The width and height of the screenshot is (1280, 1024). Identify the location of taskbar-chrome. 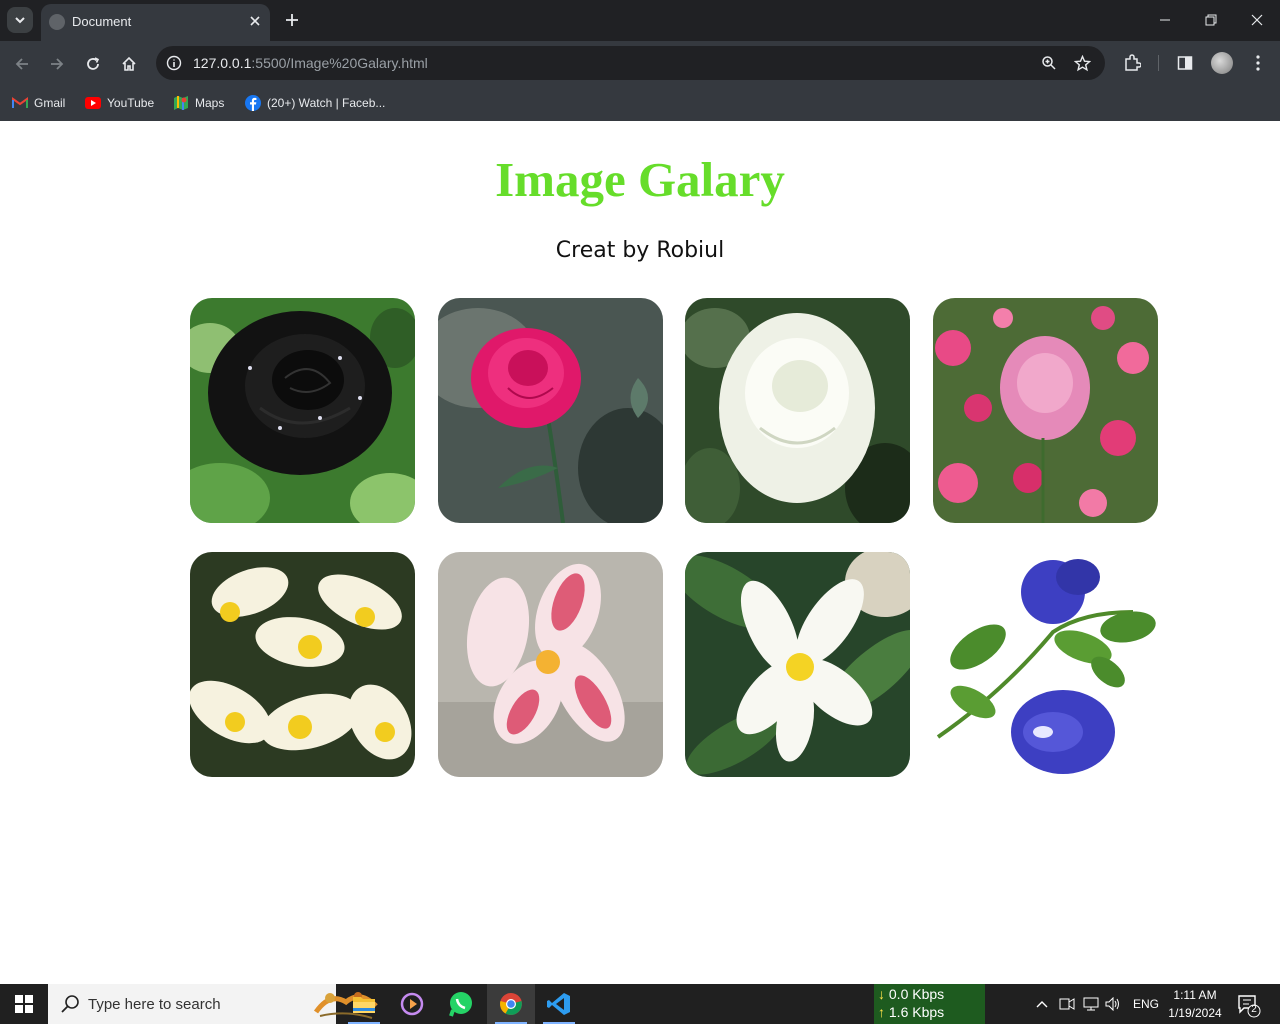
(511, 1004).